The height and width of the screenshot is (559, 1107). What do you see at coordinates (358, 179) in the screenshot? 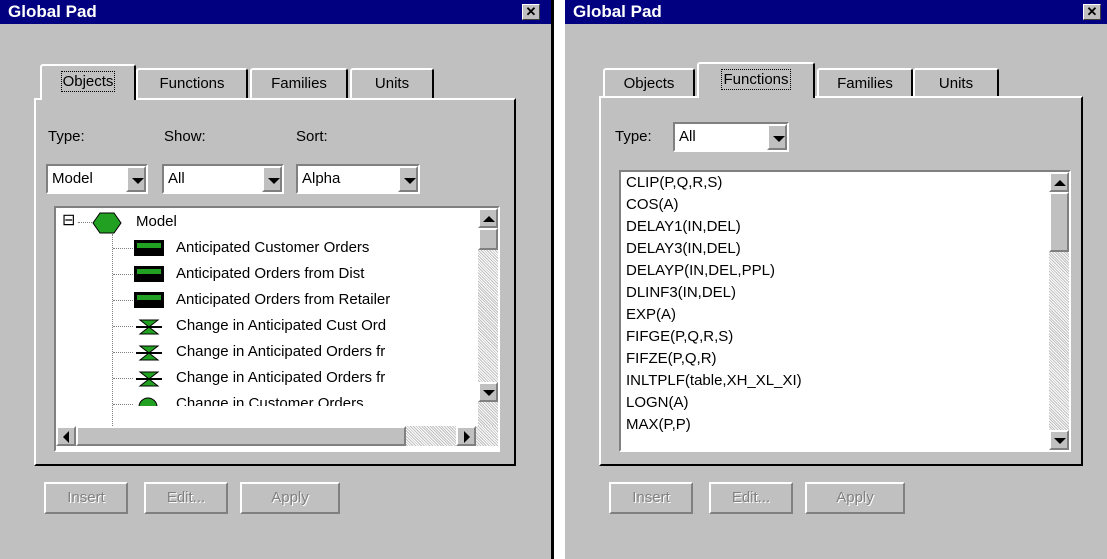
I see `sort-select: Alpha` at bounding box center [358, 179].